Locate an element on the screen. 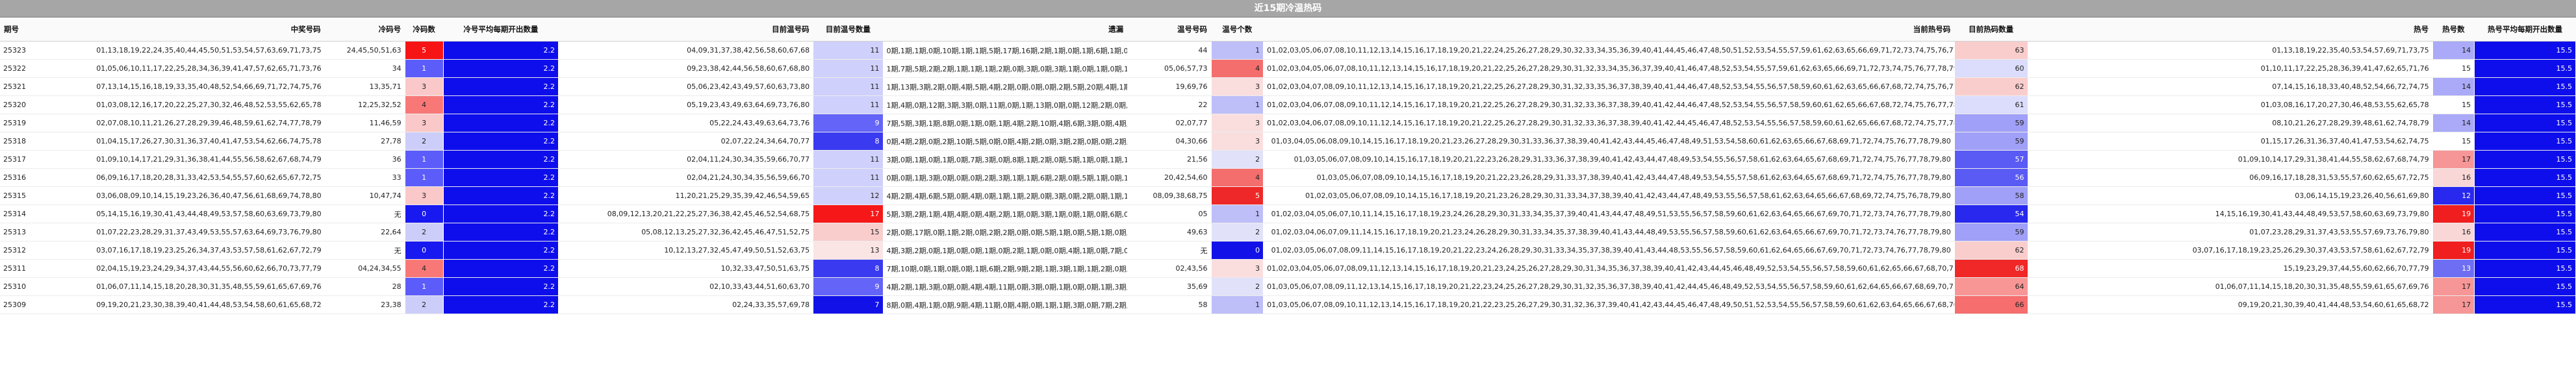 The height and width of the screenshot is (372, 2576). cold-codes-cell: 11,46,59 is located at coordinates (364, 123).